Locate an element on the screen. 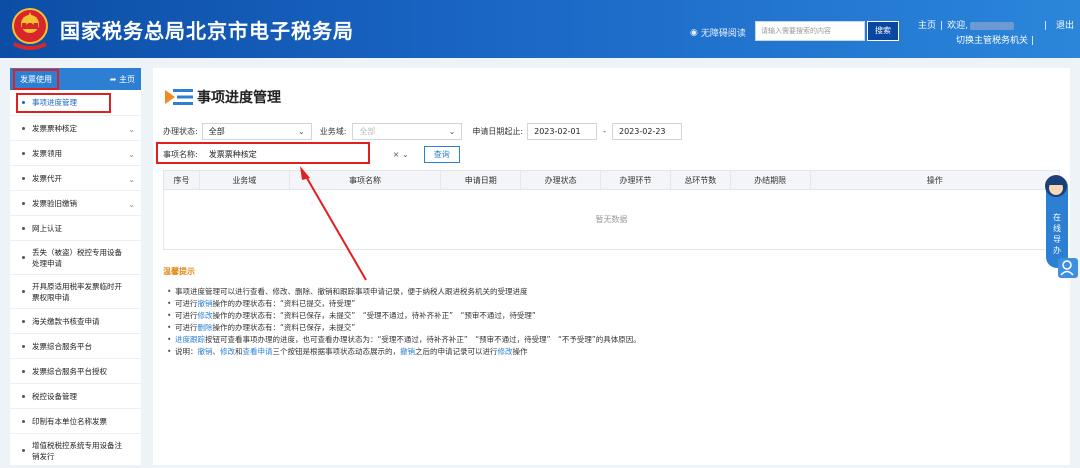 Image resolution: width=1080 pixels, height=468 pixels. column-header: 序号 is located at coordinates (182, 180).